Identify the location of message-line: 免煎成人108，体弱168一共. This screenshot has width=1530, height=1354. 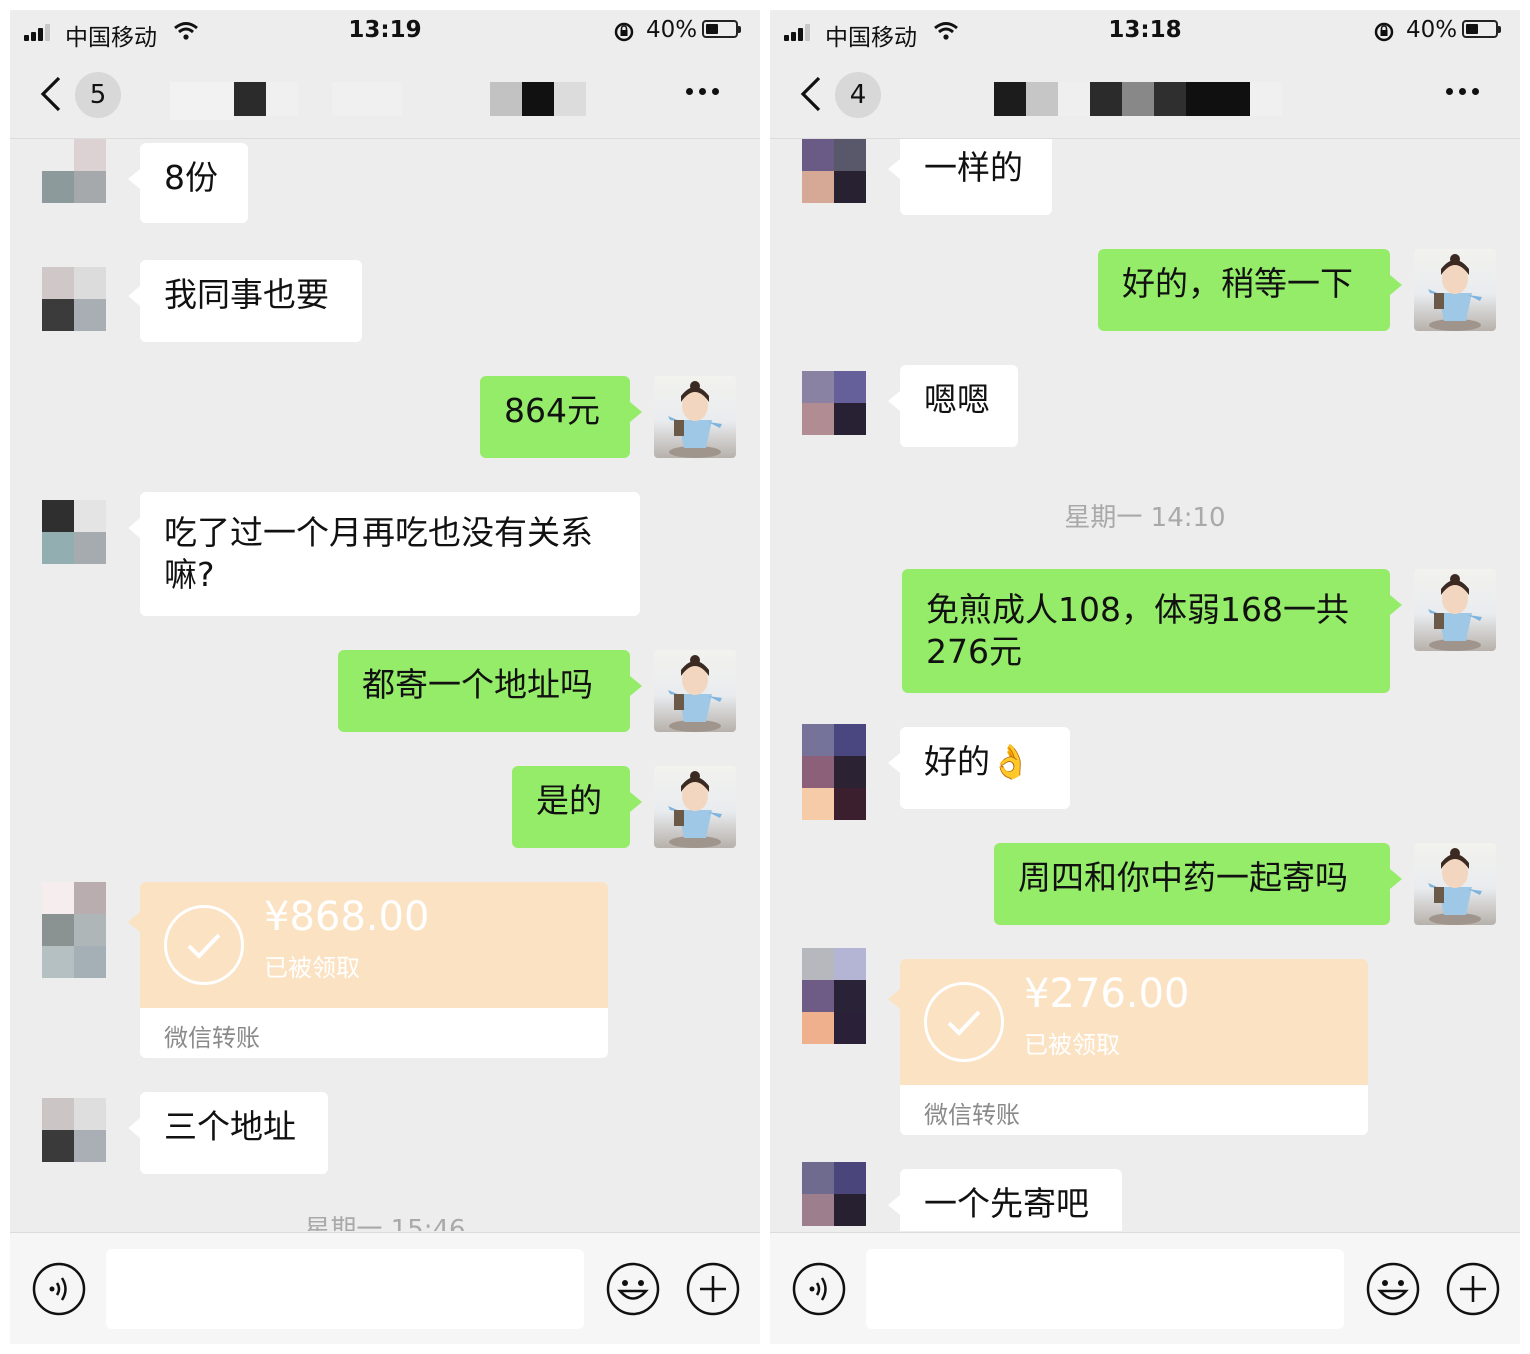
(1137, 609).